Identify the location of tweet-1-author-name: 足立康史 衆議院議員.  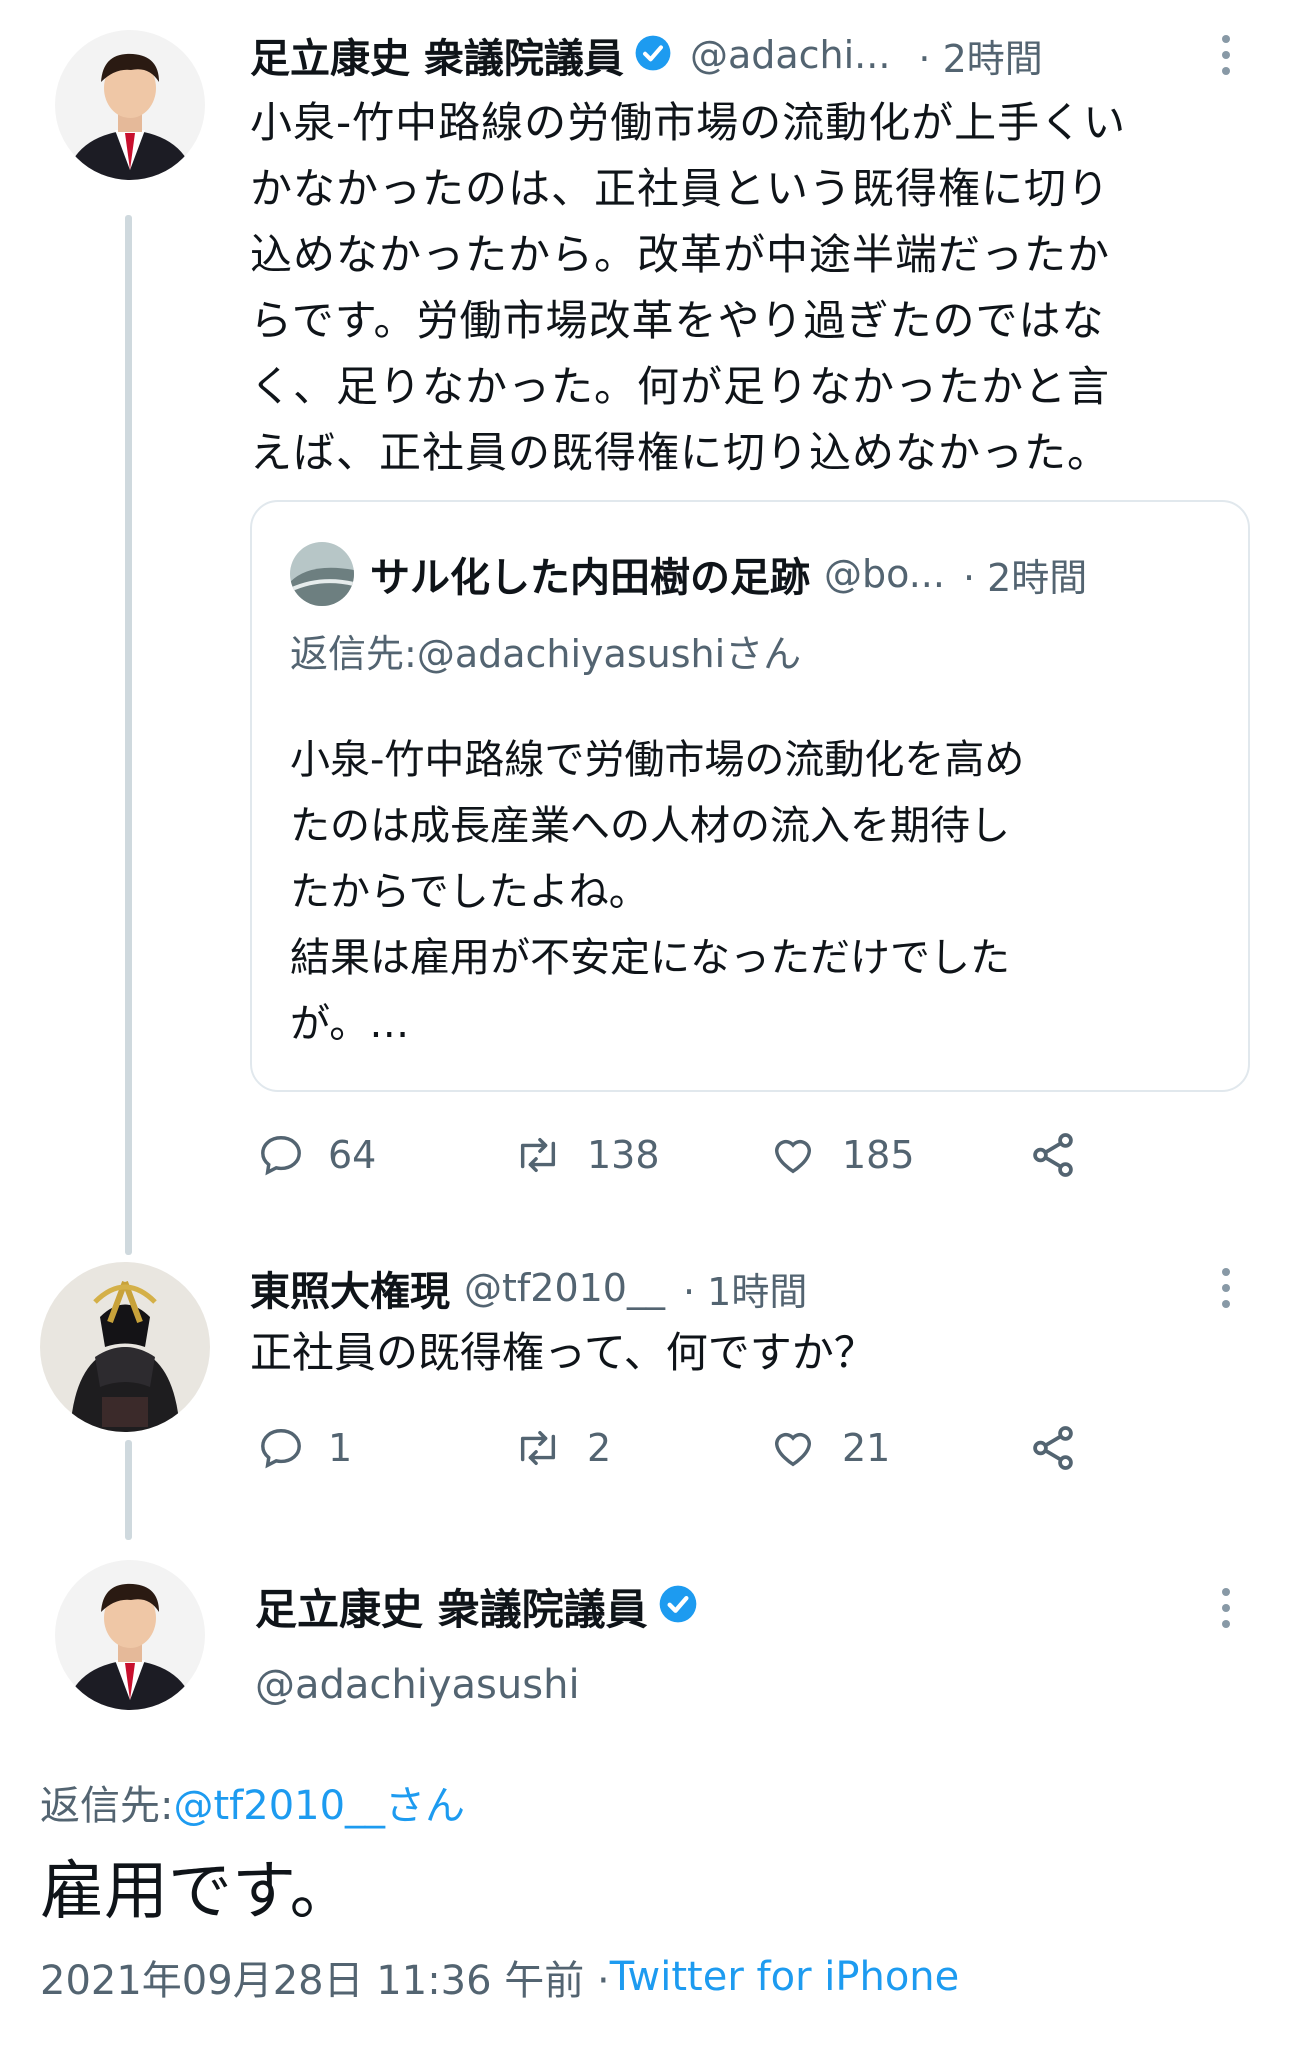
(437, 55).